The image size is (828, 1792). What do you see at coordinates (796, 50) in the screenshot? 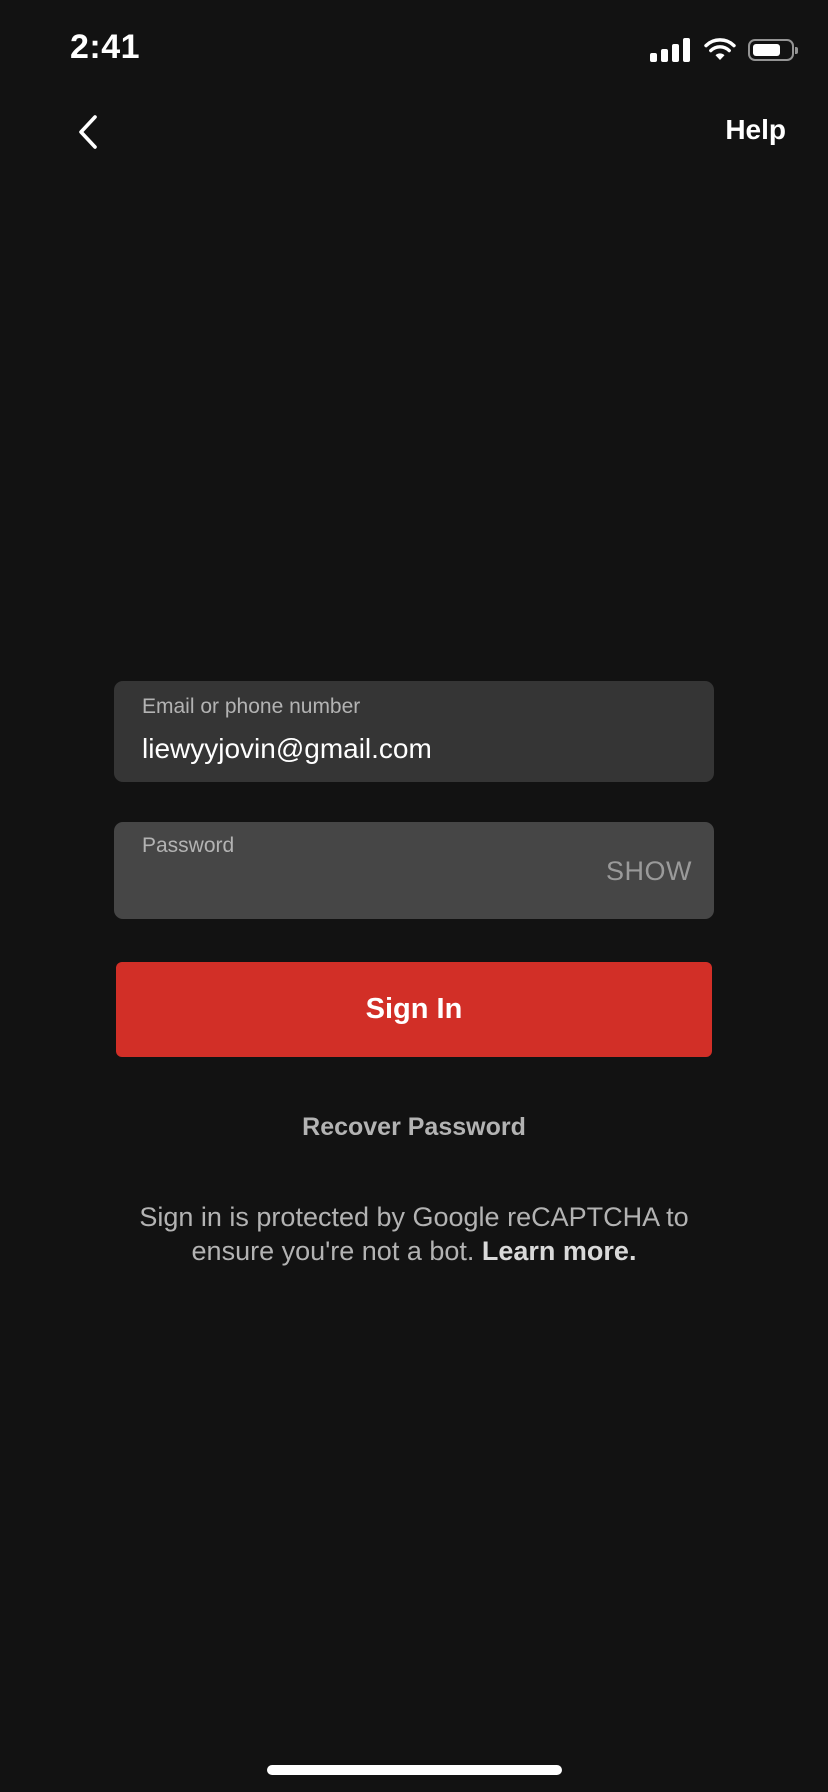
I see `battery-tip` at bounding box center [796, 50].